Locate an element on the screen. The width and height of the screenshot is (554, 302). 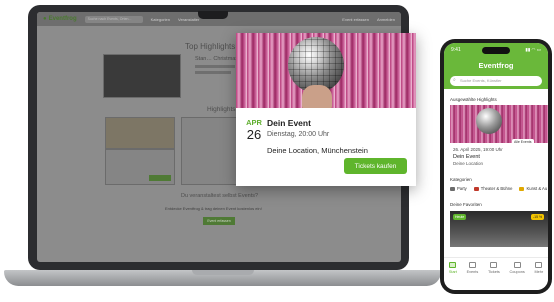
organizer-promo-button: Event erfassen is located at coordinates (219, 221).